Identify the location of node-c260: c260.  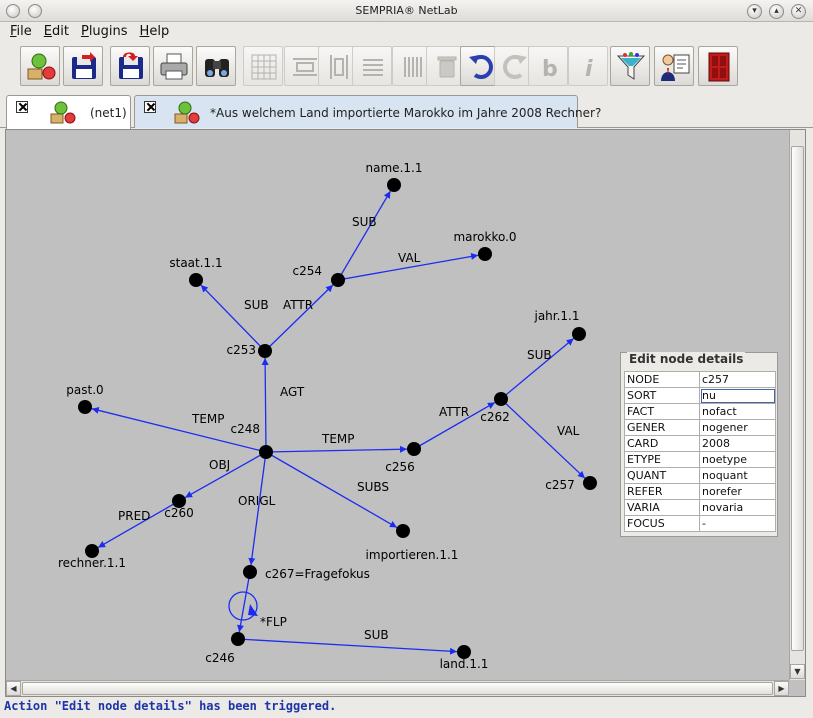
(179, 507).